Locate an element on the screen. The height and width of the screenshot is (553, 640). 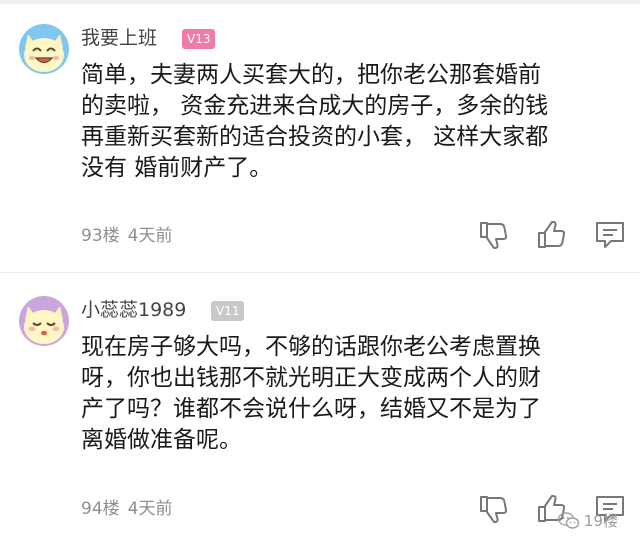
level-badge: V11 is located at coordinates (228, 311).